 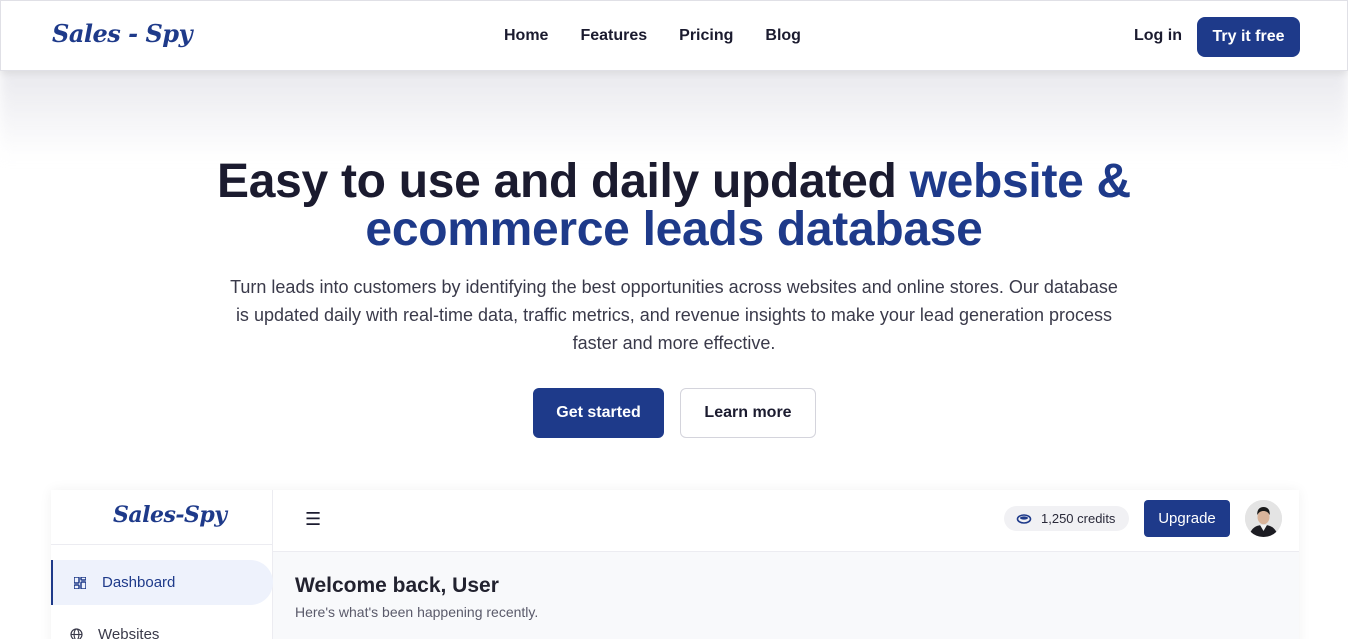 What do you see at coordinates (80, 583) in the screenshot?
I see `dashboard-icon` at bounding box center [80, 583].